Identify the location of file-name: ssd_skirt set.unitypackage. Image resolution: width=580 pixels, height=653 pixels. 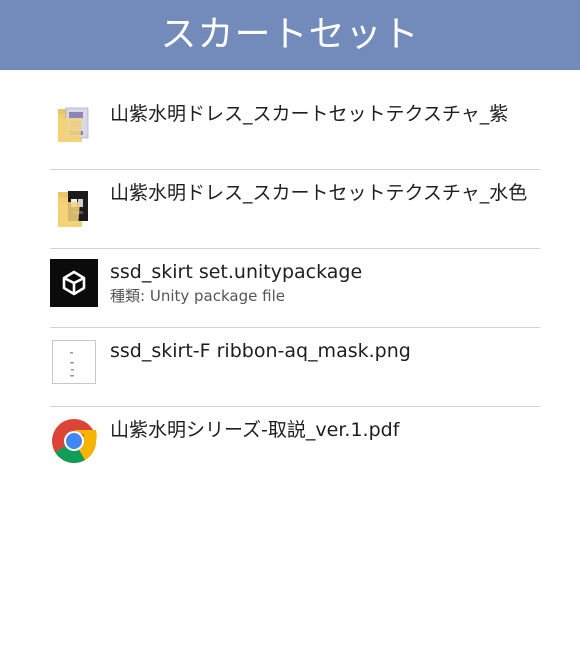
(236, 272).